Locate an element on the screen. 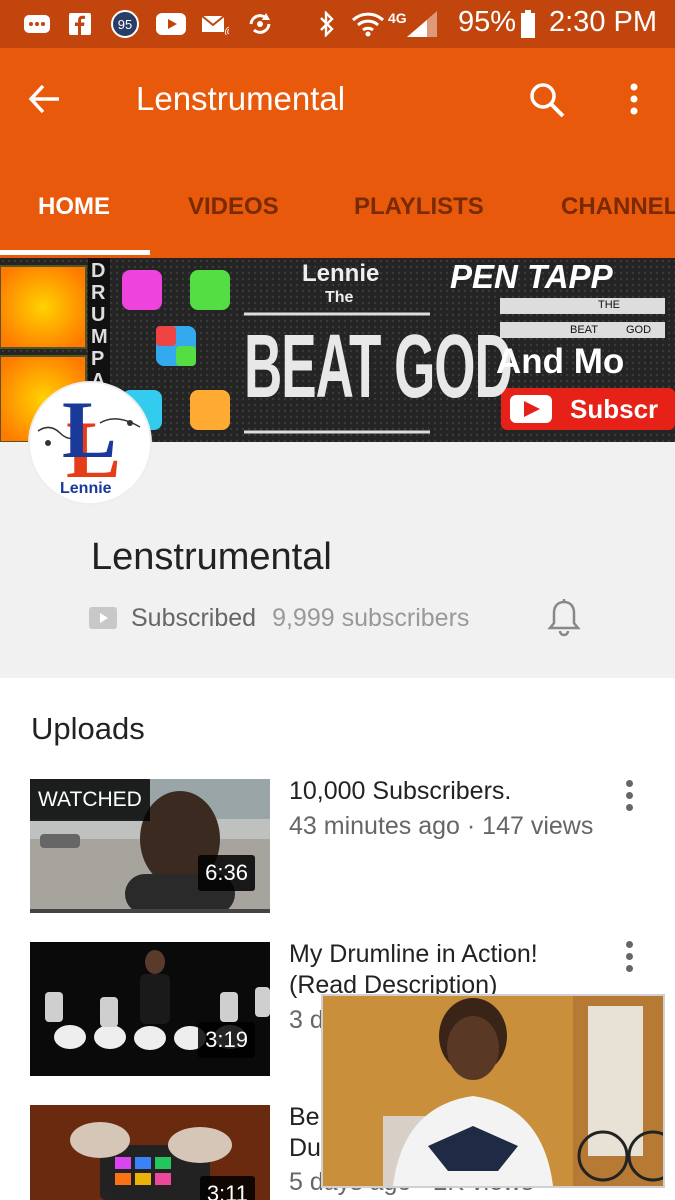 The width and height of the screenshot is (675, 1200). sync-icon is located at coordinates (260, 24).